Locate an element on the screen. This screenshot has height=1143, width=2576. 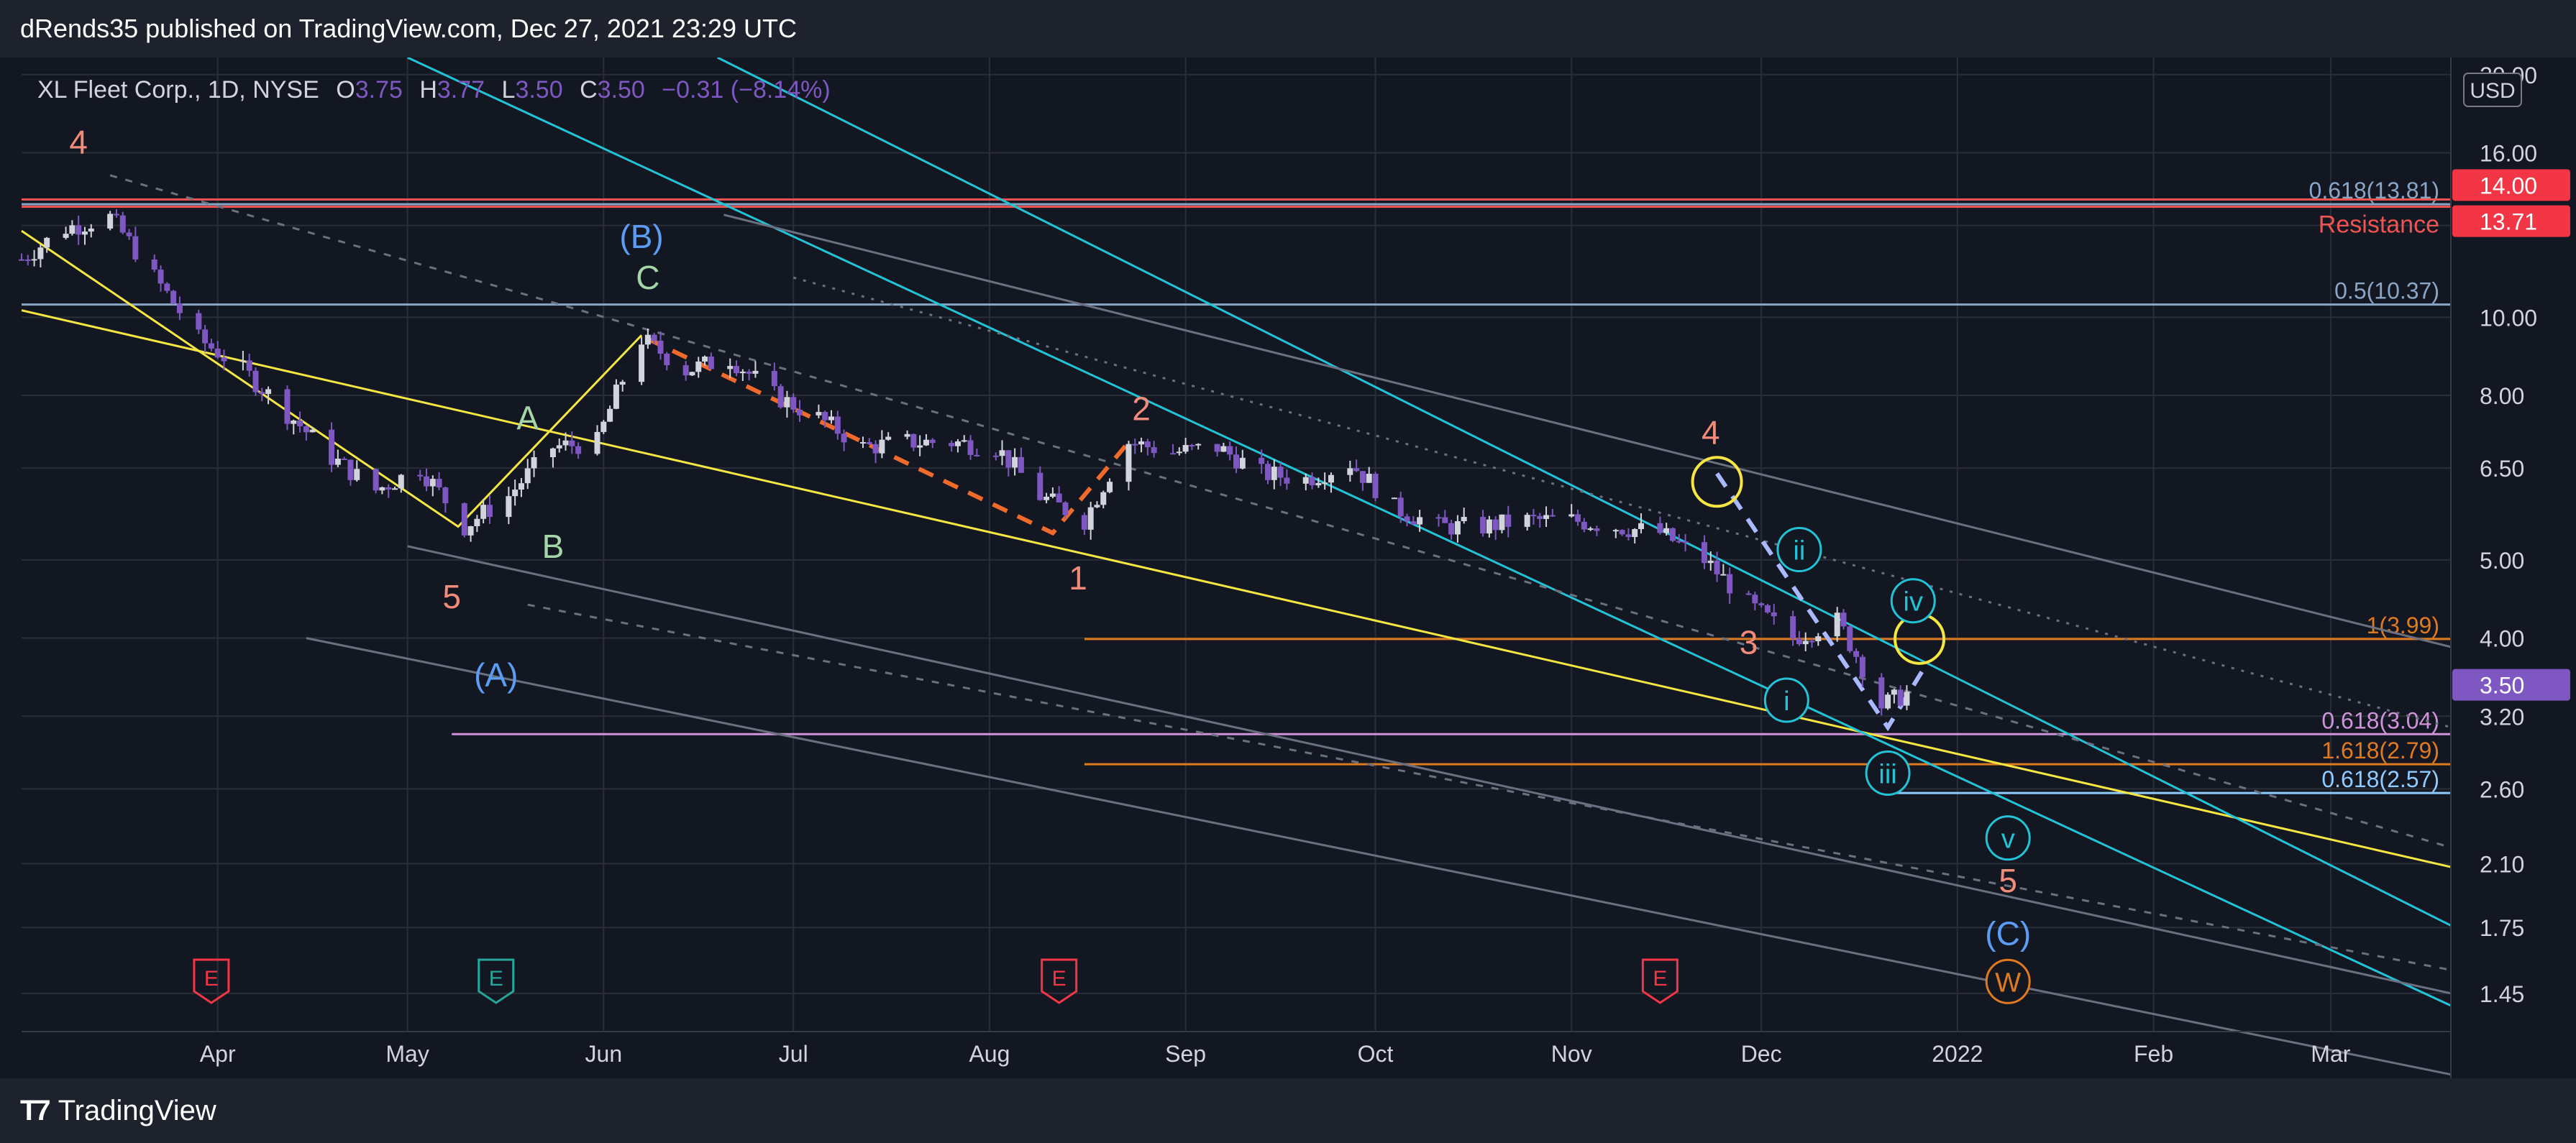
tradingview-logo-icon: T7 is located at coordinates (35, 1110).